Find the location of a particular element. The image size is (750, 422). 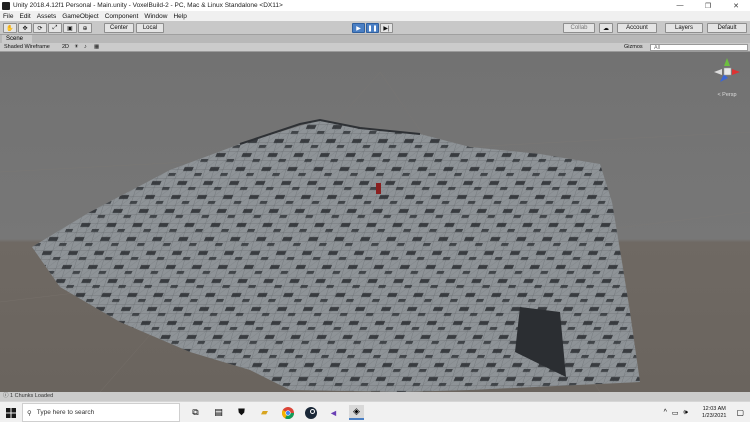

info-icon: ⓘ is located at coordinates (6, 396).